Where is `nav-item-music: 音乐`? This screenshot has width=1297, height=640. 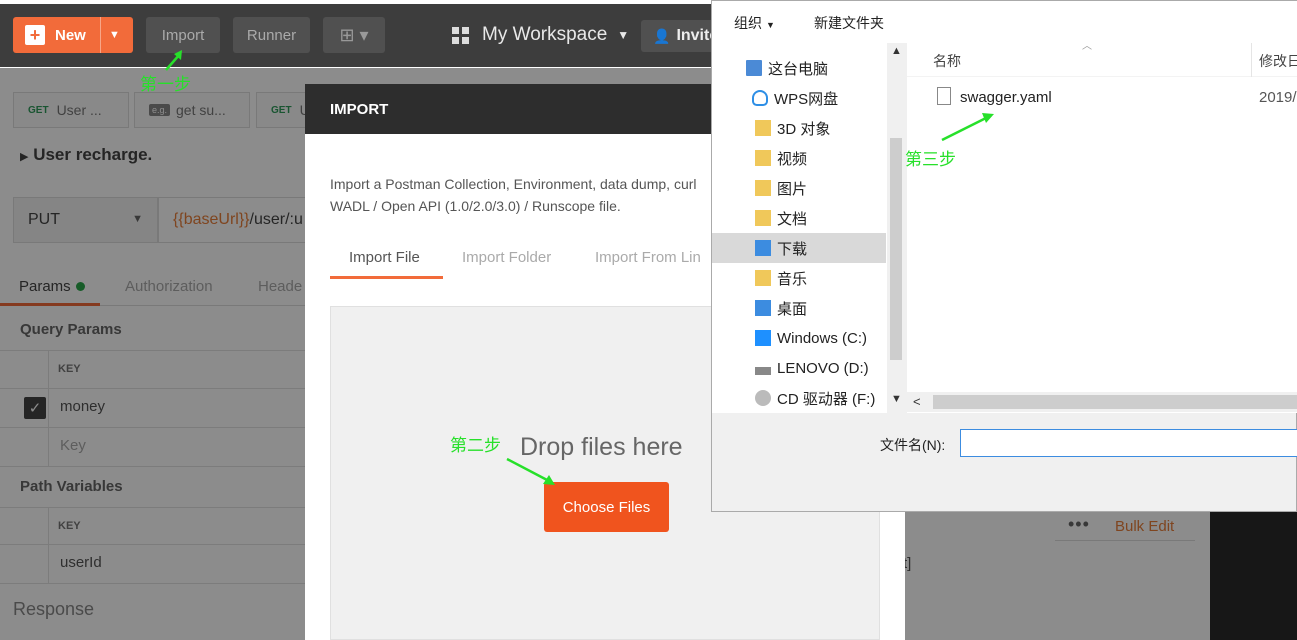
nav-item-music: 音乐 is located at coordinates (799, 278).